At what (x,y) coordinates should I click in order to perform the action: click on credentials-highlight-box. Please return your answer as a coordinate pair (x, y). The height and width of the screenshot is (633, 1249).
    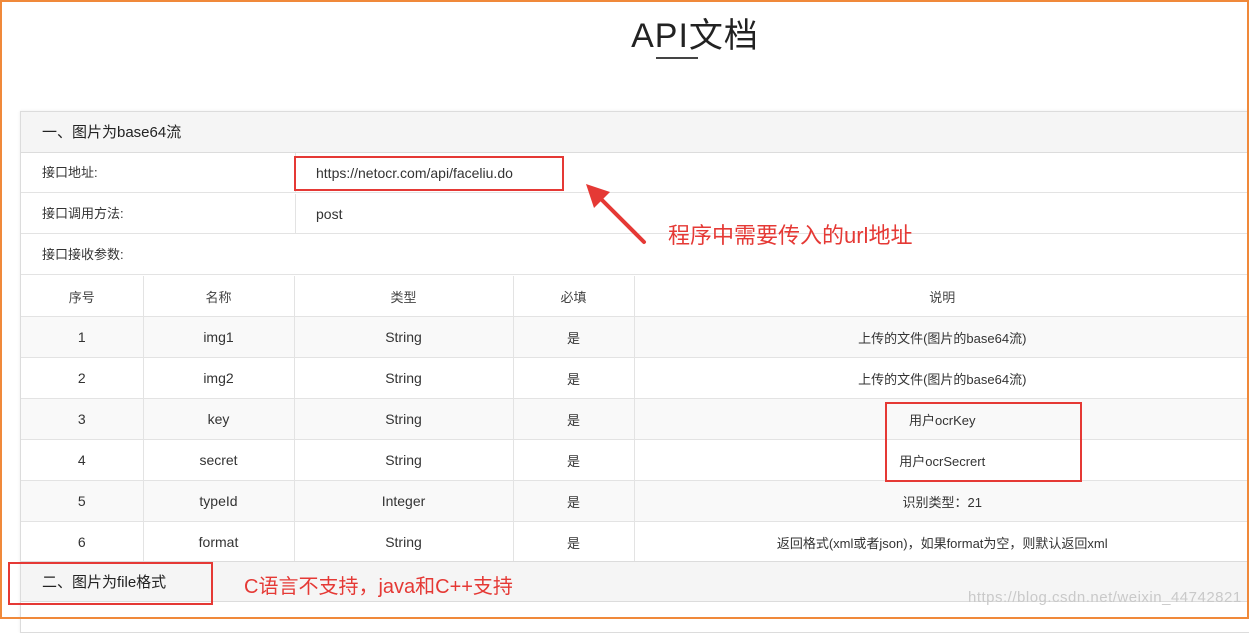
    Looking at the image, I should click on (983, 442).